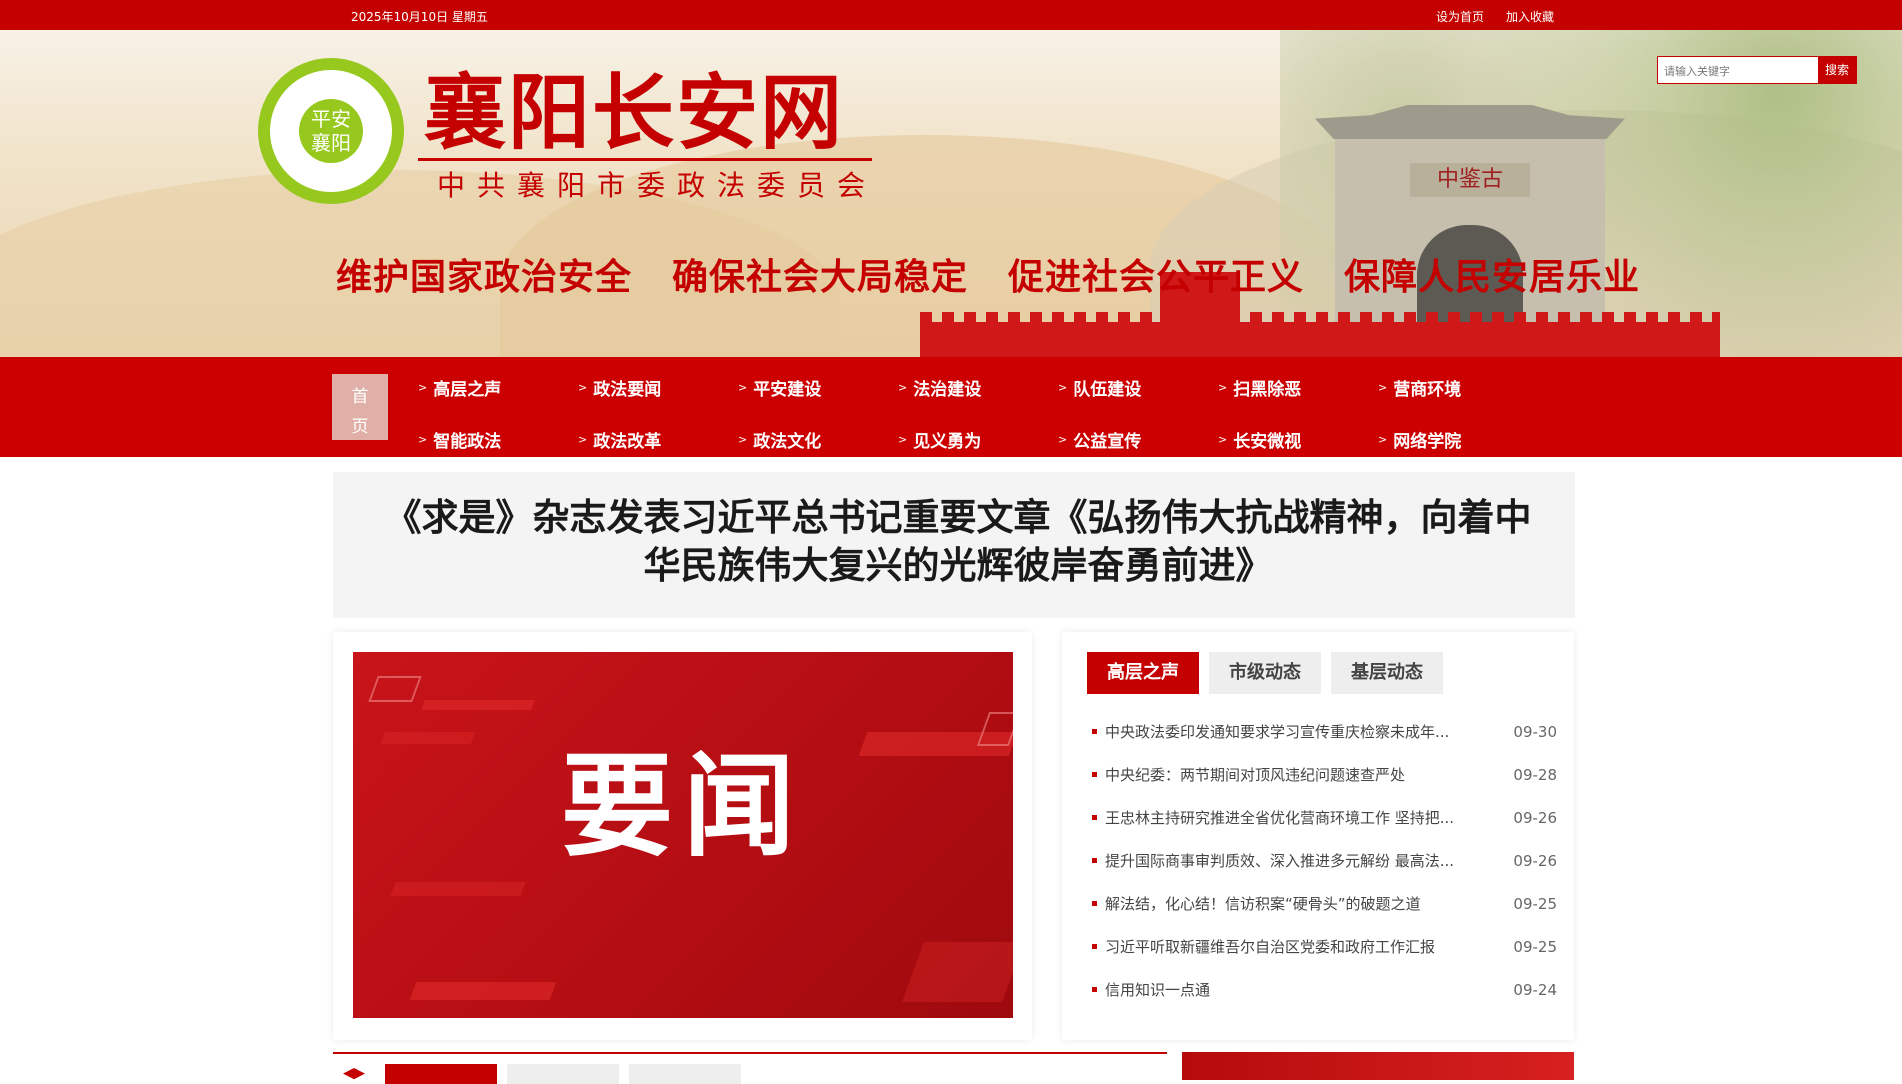 The image size is (1902, 1084). What do you see at coordinates (1324, 774) in the screenshot?
I see `list-item: 中央纪委：两节期间对顶风违纪问题速查严处 09-28` at bounding box center [1324, 774].